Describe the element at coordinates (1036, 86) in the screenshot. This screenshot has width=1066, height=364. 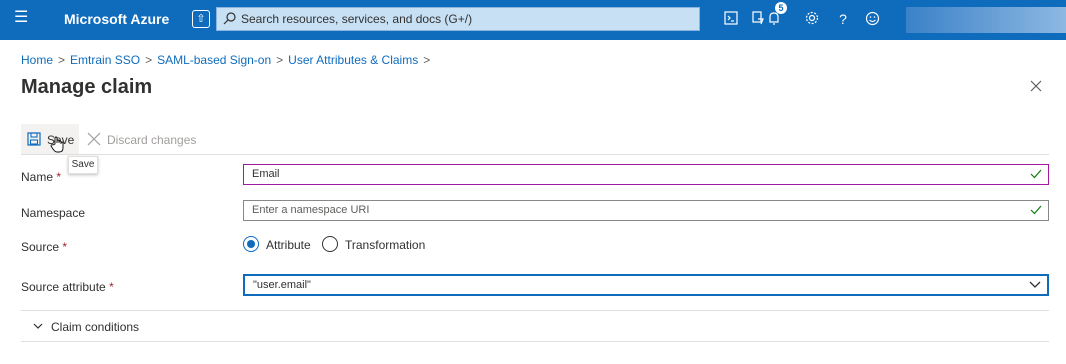
I see `close-icon` at that location.